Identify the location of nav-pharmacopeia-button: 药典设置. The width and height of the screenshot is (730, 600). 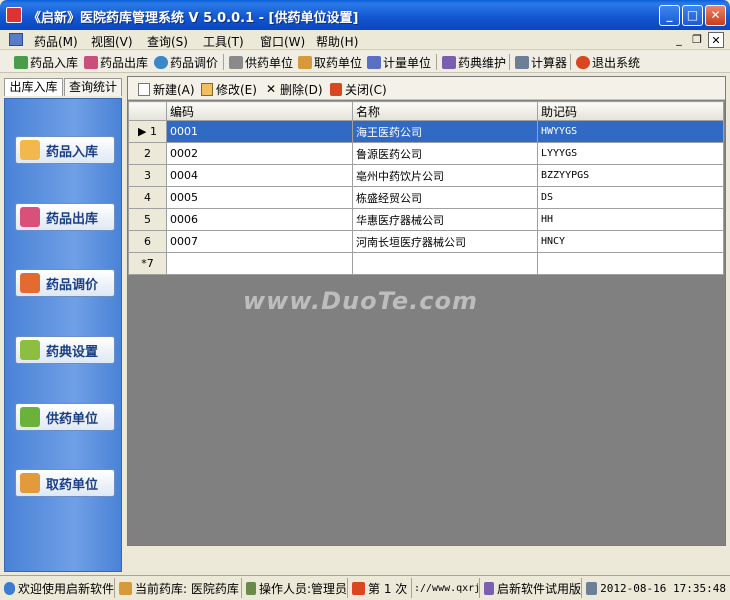
(65, 350).